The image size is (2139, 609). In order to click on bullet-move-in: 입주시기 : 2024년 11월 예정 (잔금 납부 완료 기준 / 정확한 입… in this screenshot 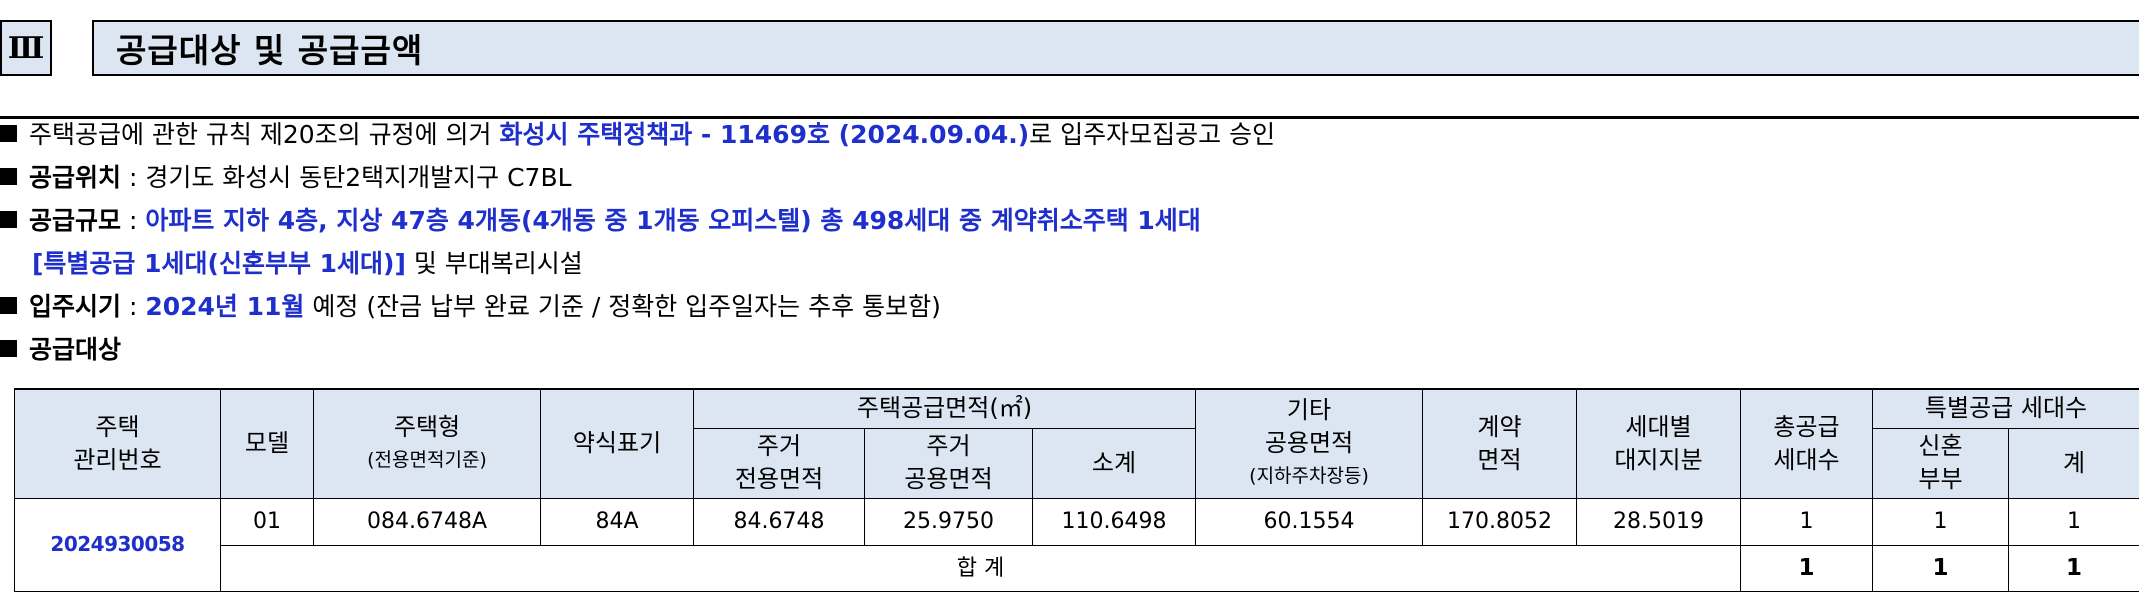, I will do `click(470, 307)`.